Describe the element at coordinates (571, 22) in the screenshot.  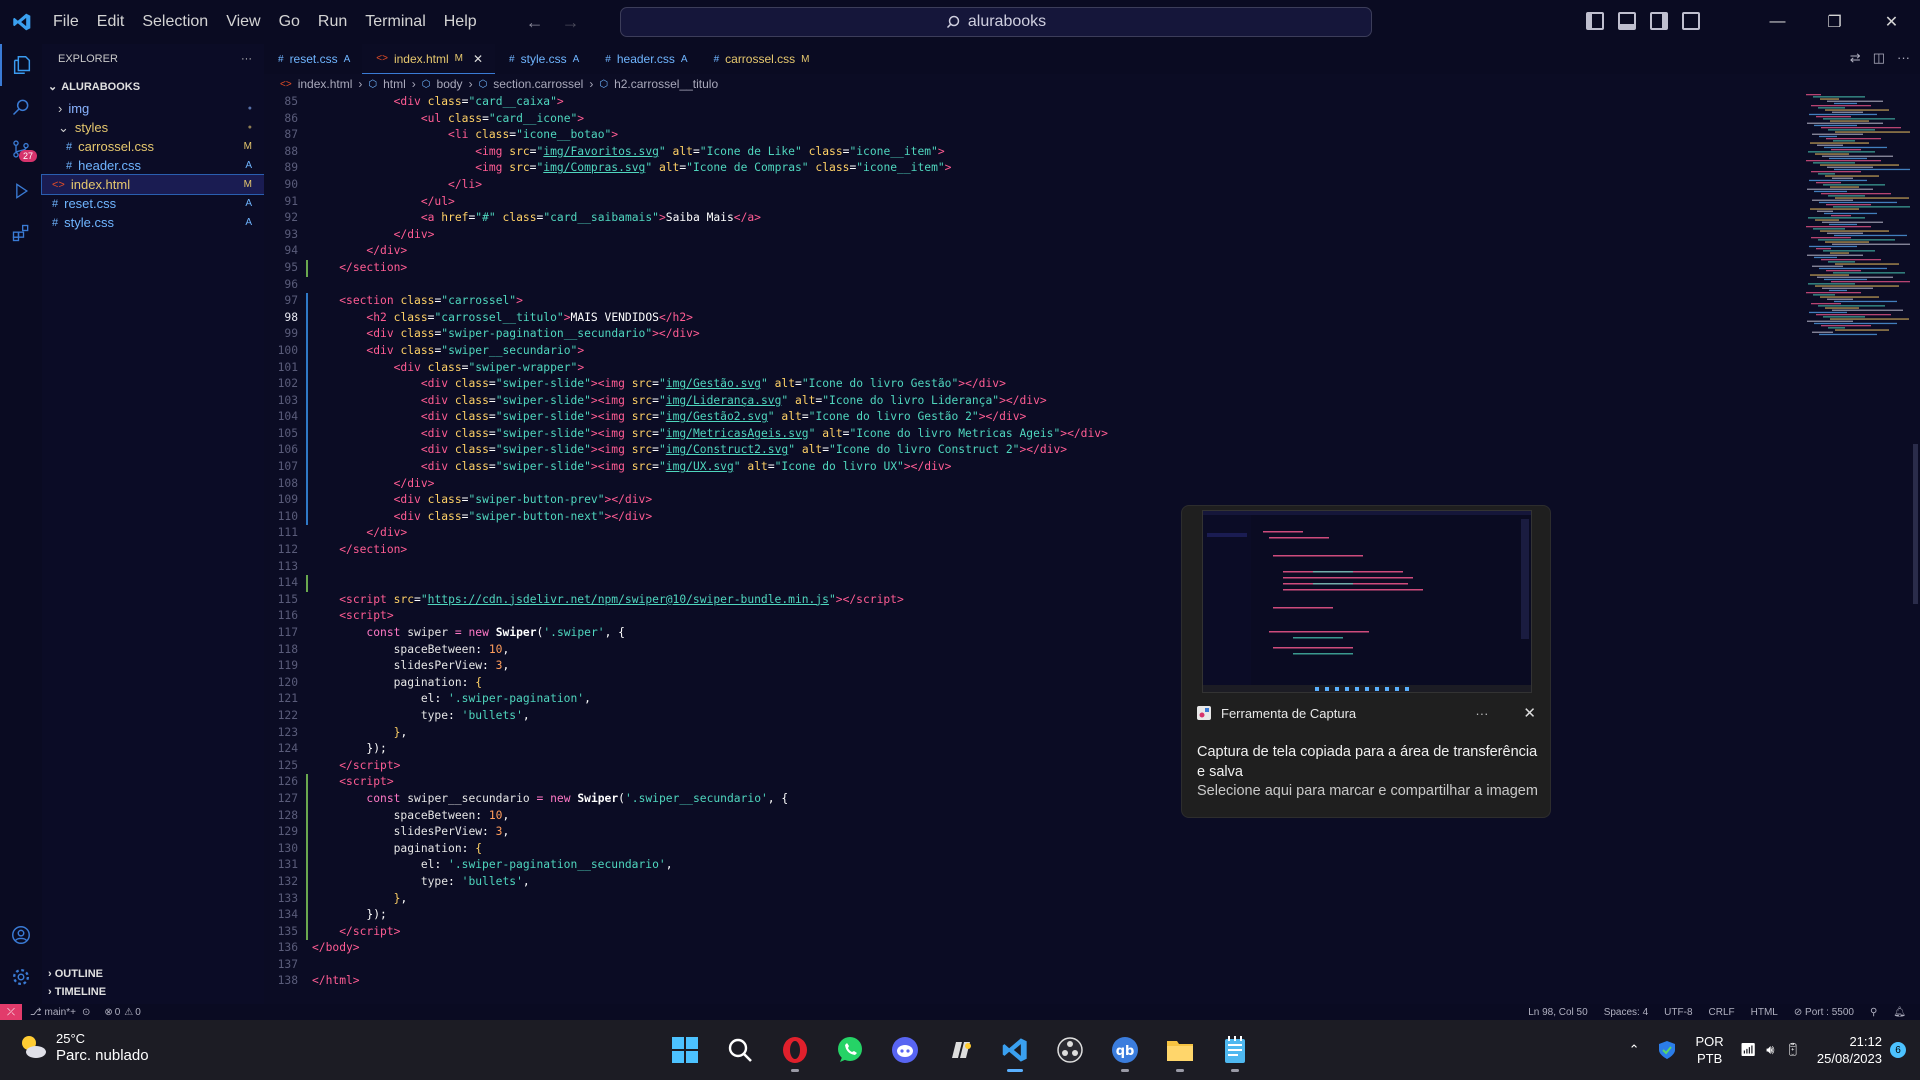
I see `forward-arrow-icon: →` at that location.